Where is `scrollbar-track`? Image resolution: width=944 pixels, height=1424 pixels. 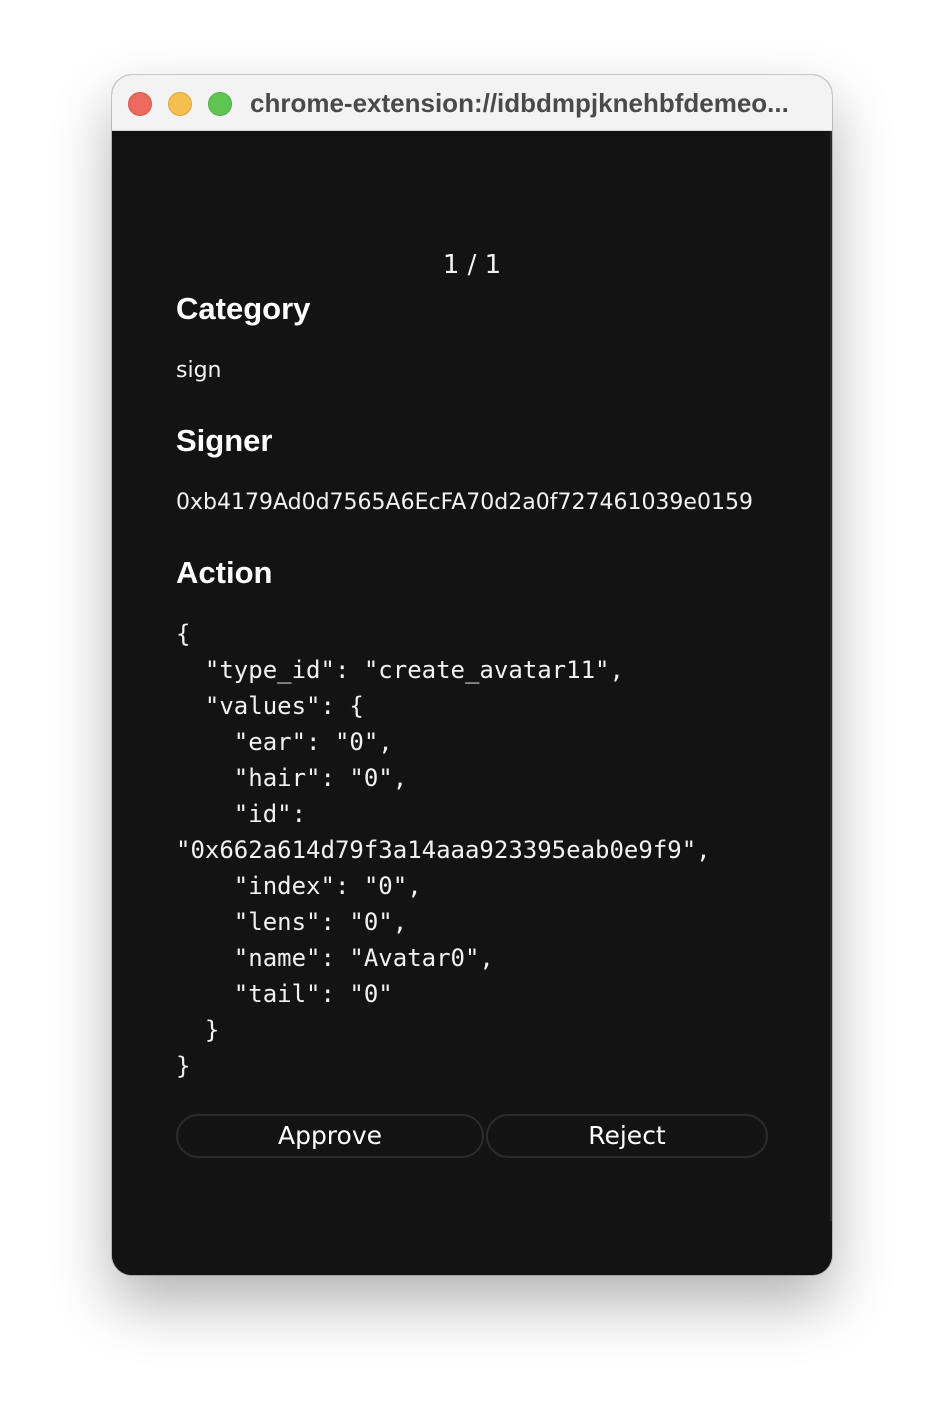
scrollbar-track is located at coordinates (831, 676).